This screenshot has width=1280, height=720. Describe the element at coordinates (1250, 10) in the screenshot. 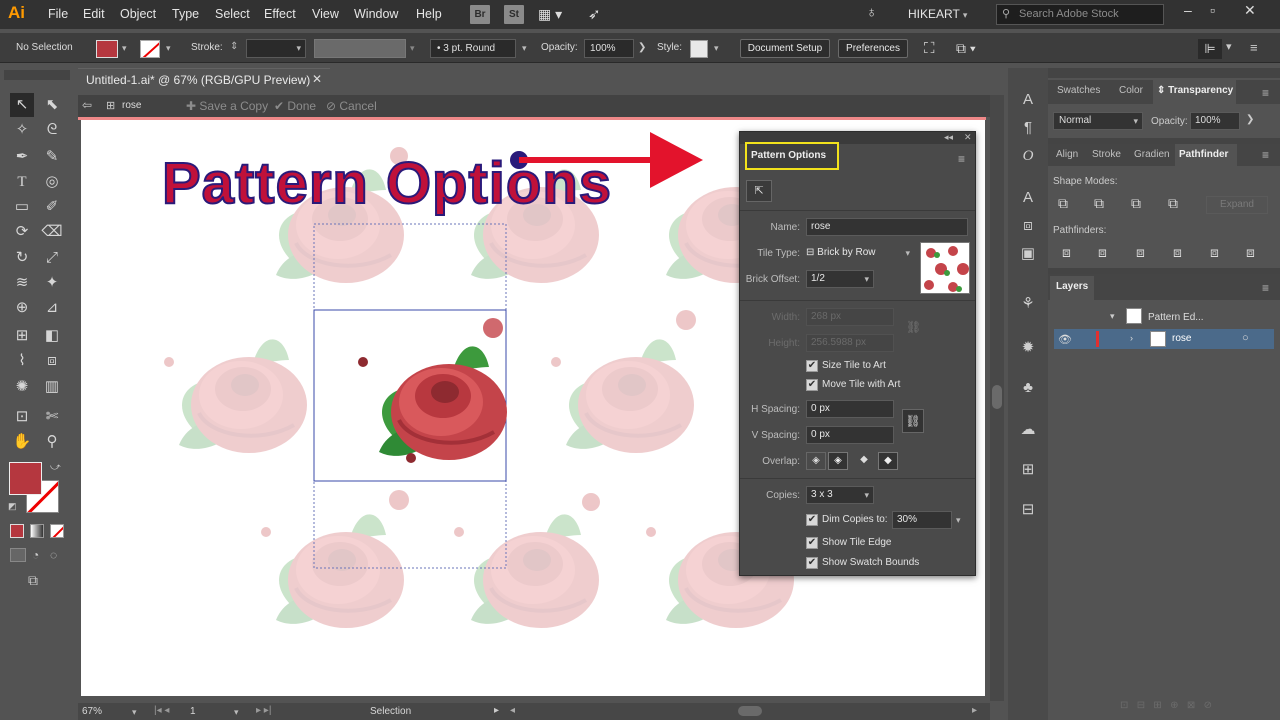

I see `close-window-icon: ✕` at that location.